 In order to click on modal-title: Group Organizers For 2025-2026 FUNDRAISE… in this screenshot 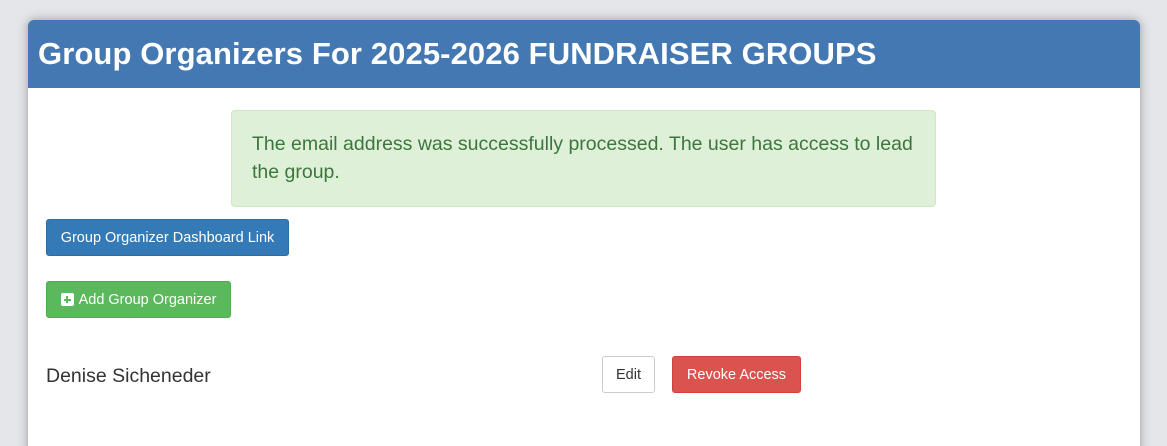, I will do `click(457, 53)`.